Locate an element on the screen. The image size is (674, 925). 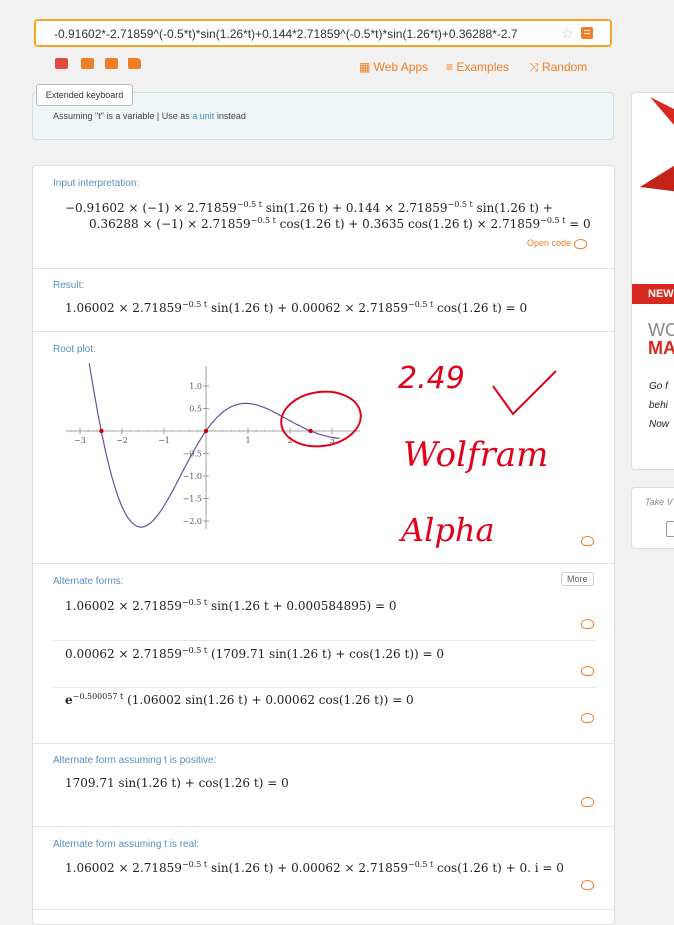
data-input-icon is located at coordinates (111, 63).